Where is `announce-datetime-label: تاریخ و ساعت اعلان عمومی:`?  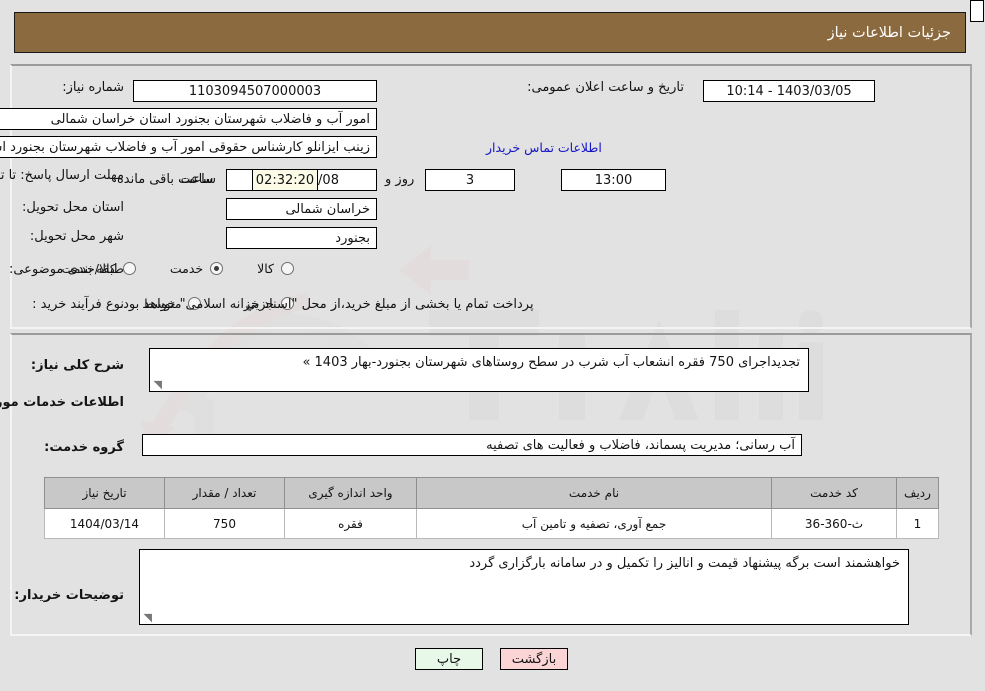
announce-datetime-label: تاریخ و ساعت اعلان عمومی: is located at coordinates (606, 87).